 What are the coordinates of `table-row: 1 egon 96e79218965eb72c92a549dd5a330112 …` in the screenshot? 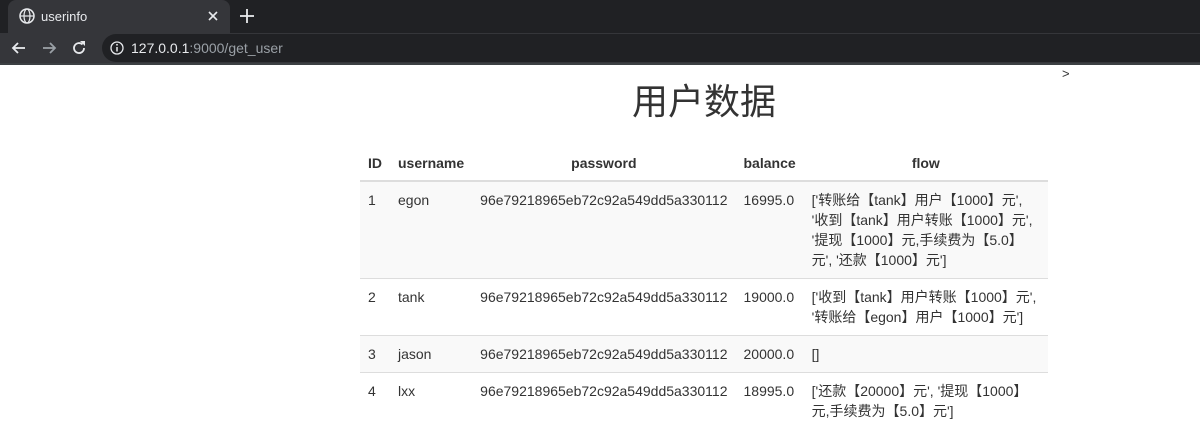 It's located at (704, 230).